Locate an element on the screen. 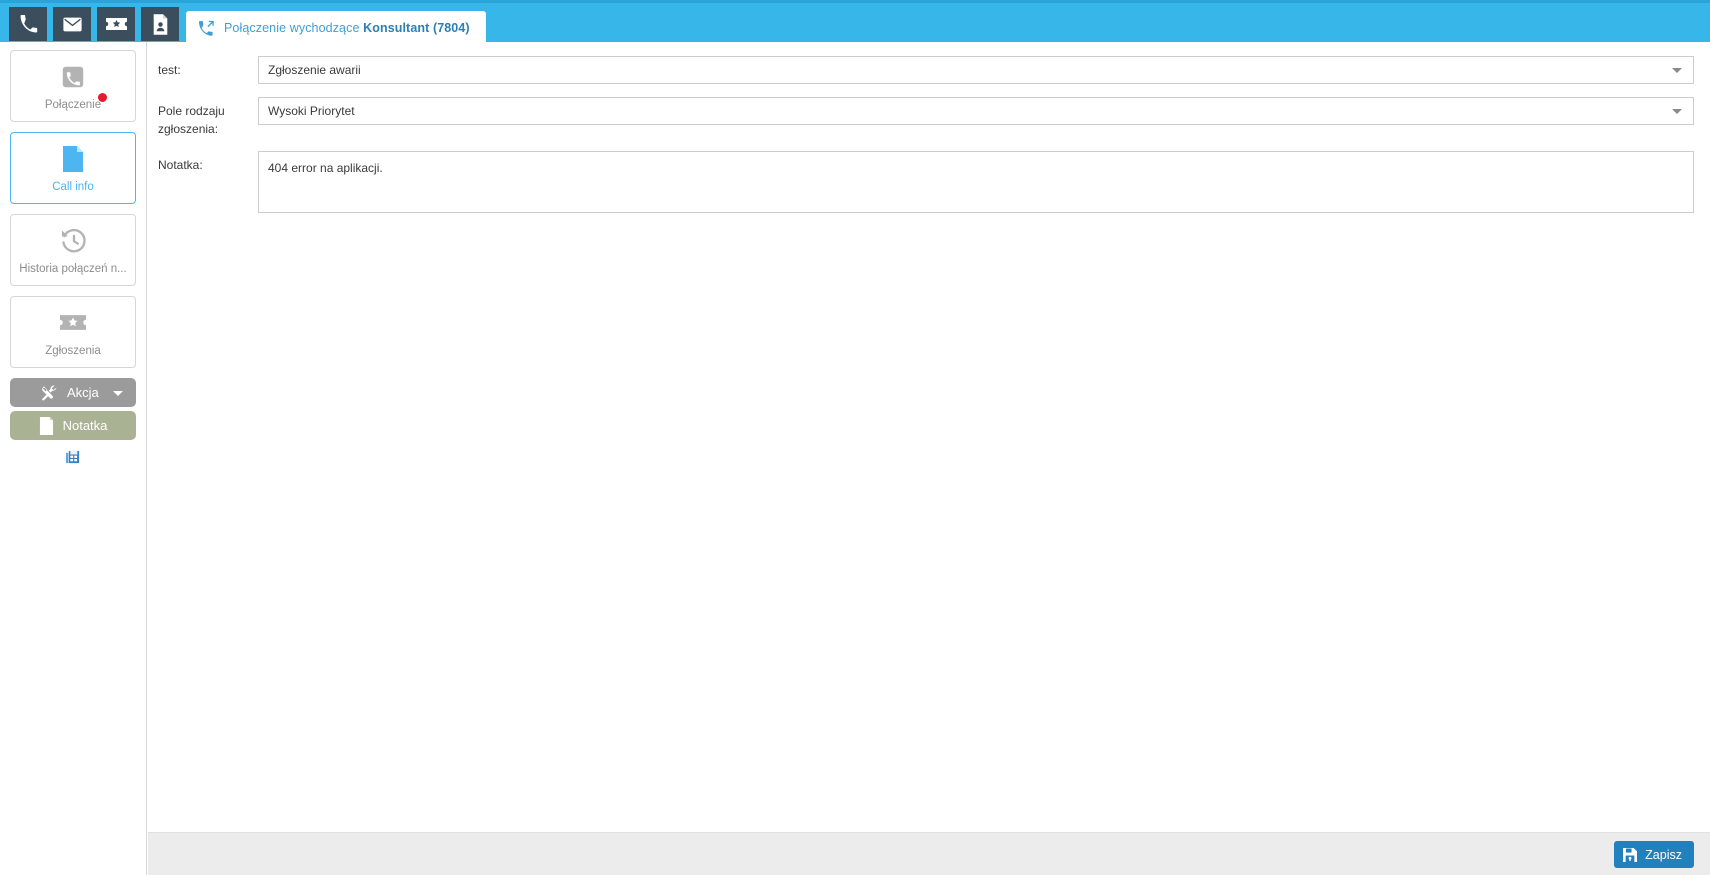  notatka-label: Notatka is located at coordinates (85, 425).